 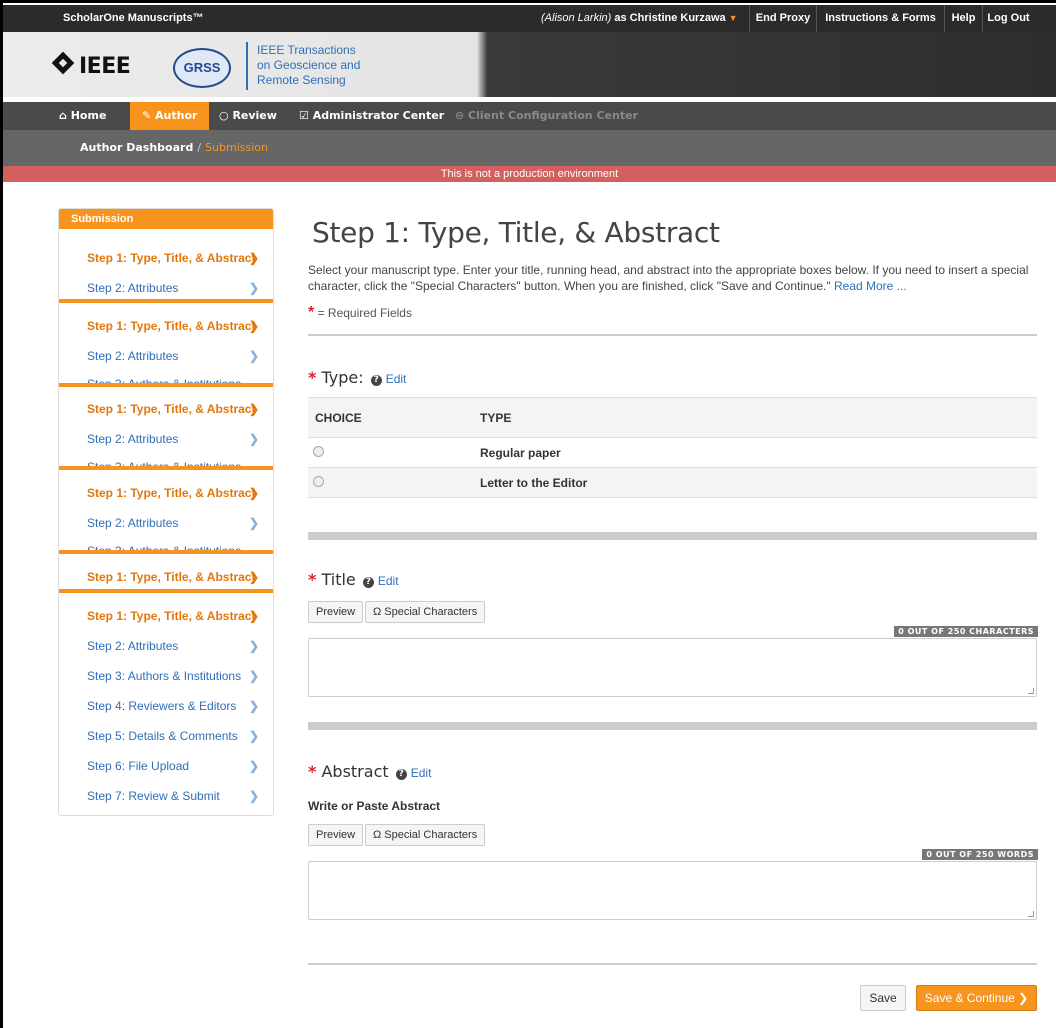 What do you see at coordinates (248, 116) in the screenshot?
I see `nav-review: ○ Review` at bounding box center [248, 116].